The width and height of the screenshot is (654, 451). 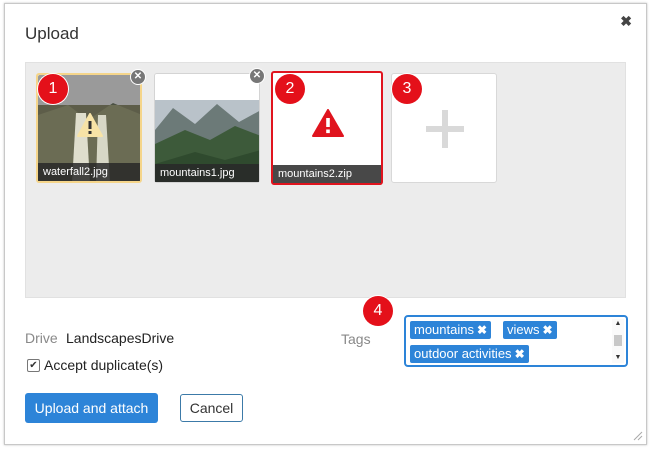 I want to click on accept-duplicates-checkbox: ✔, so click(x=33, y=365).